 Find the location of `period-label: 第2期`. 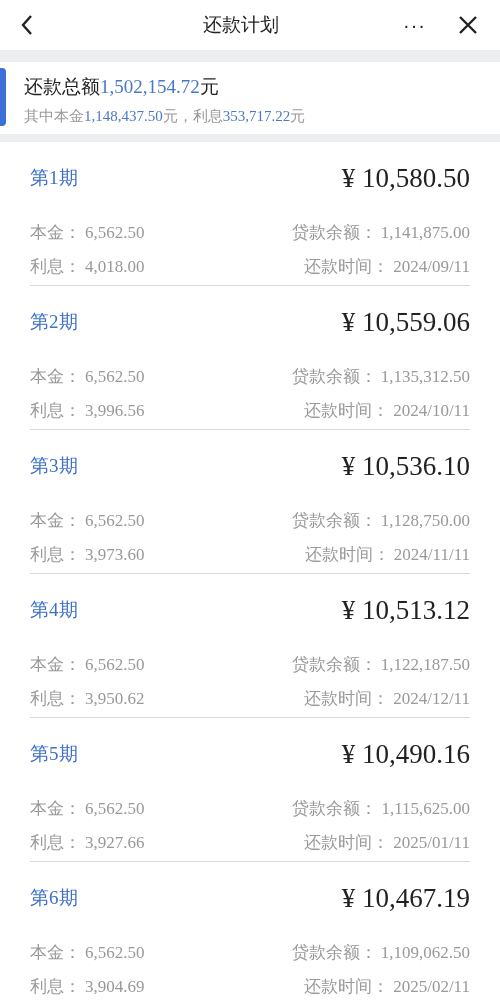

period-label: 第2期 is located at coordinates (54, 322).